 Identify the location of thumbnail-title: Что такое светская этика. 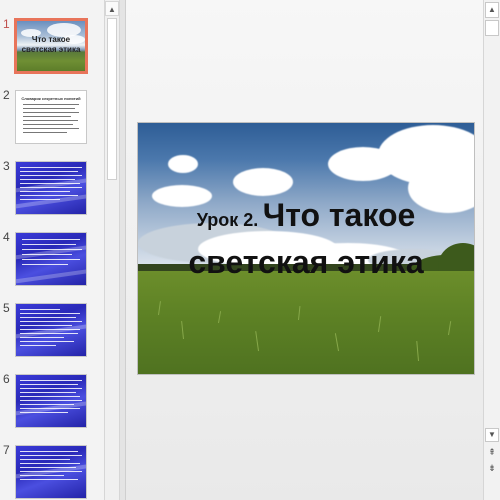
(51, 44).